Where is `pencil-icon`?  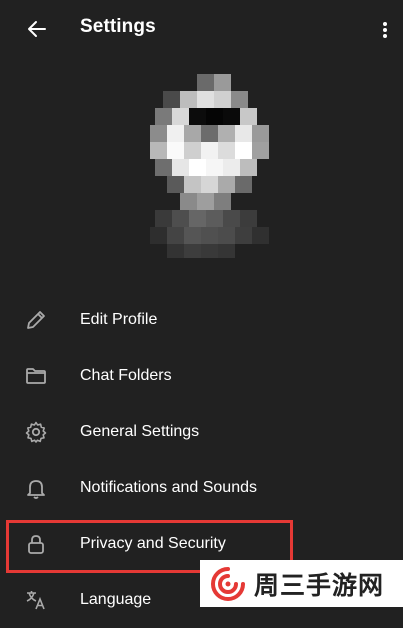
pencil-icon is located at coordinates (36, 320).